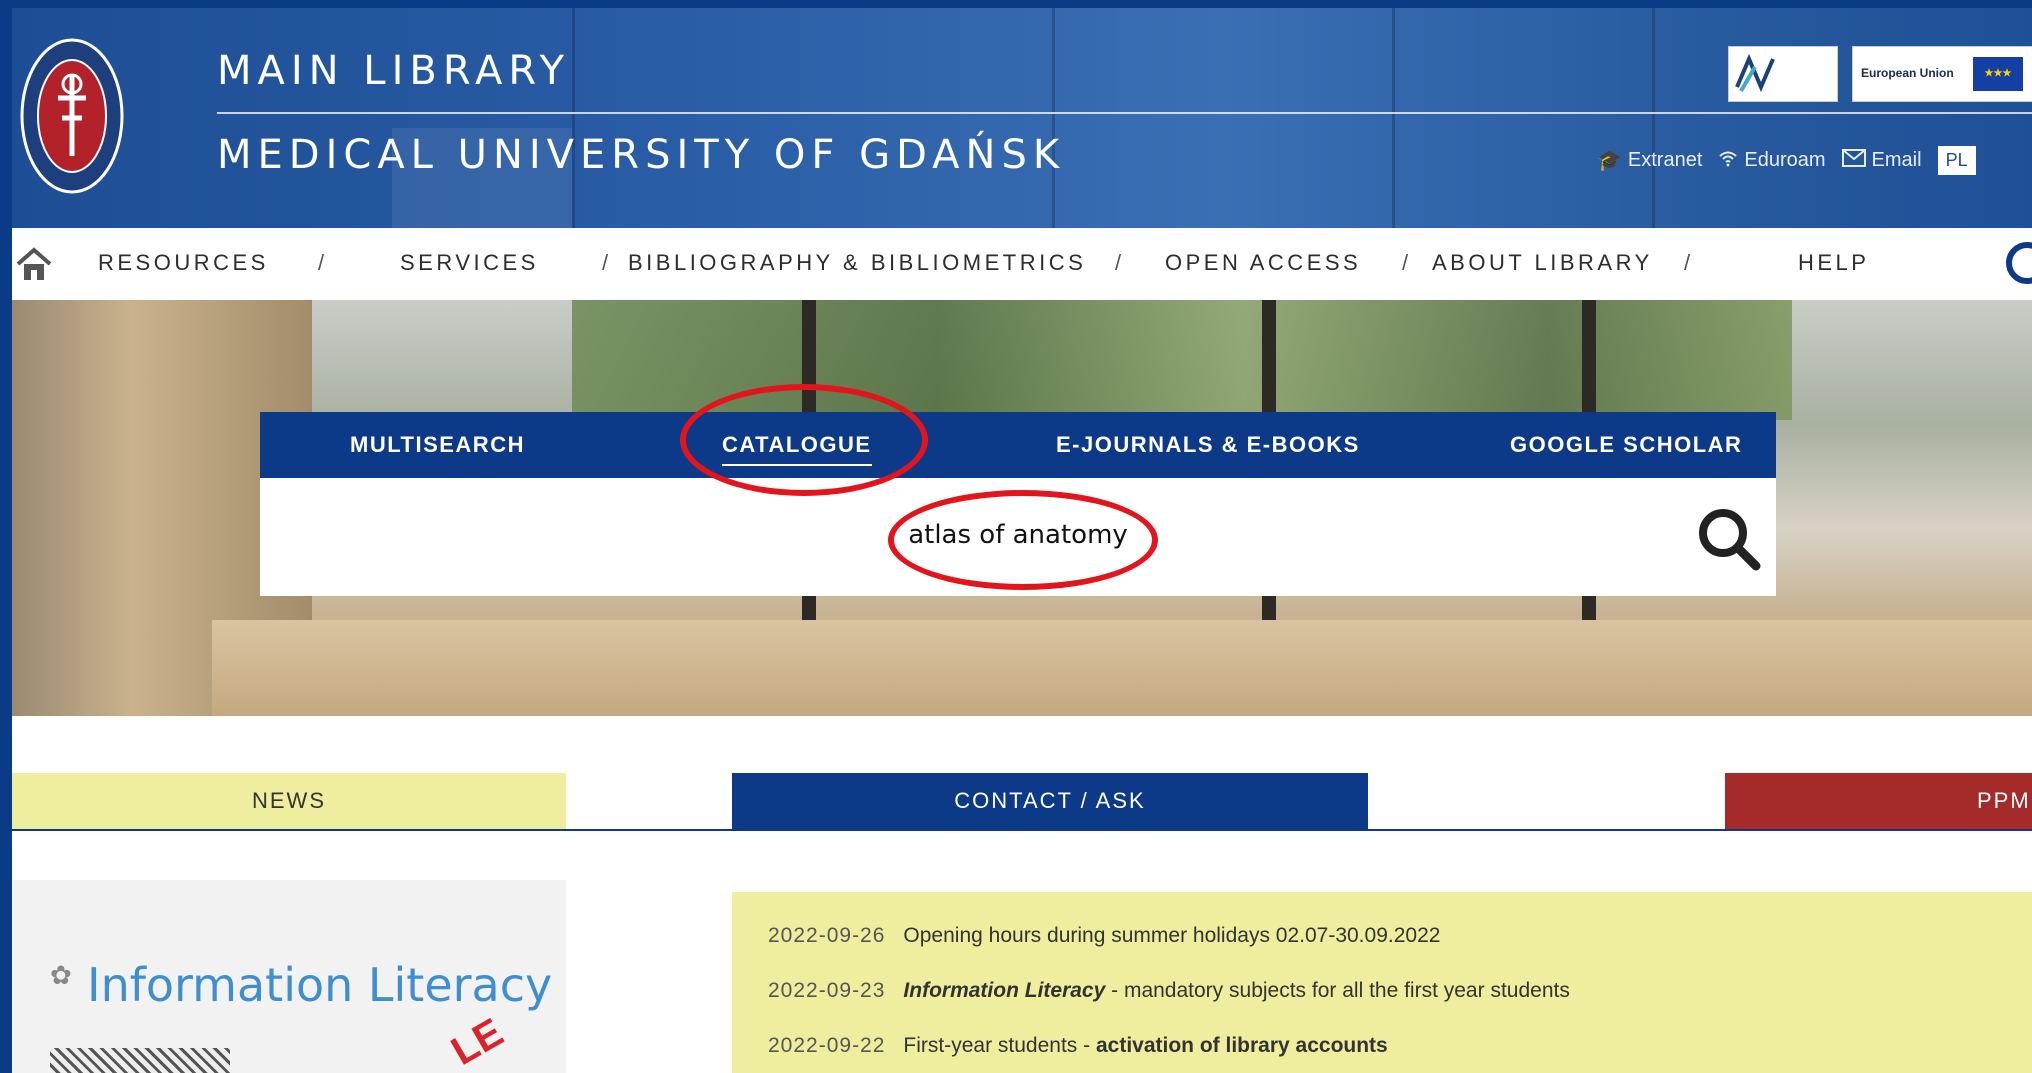 The width and height of the screenshot is (2032, 1073). What do you see at coordinates (1050, 801) in the screenshot?
I see `contact-ask-tab: CONTACT / ASK` at bounding box center [1050, 801].